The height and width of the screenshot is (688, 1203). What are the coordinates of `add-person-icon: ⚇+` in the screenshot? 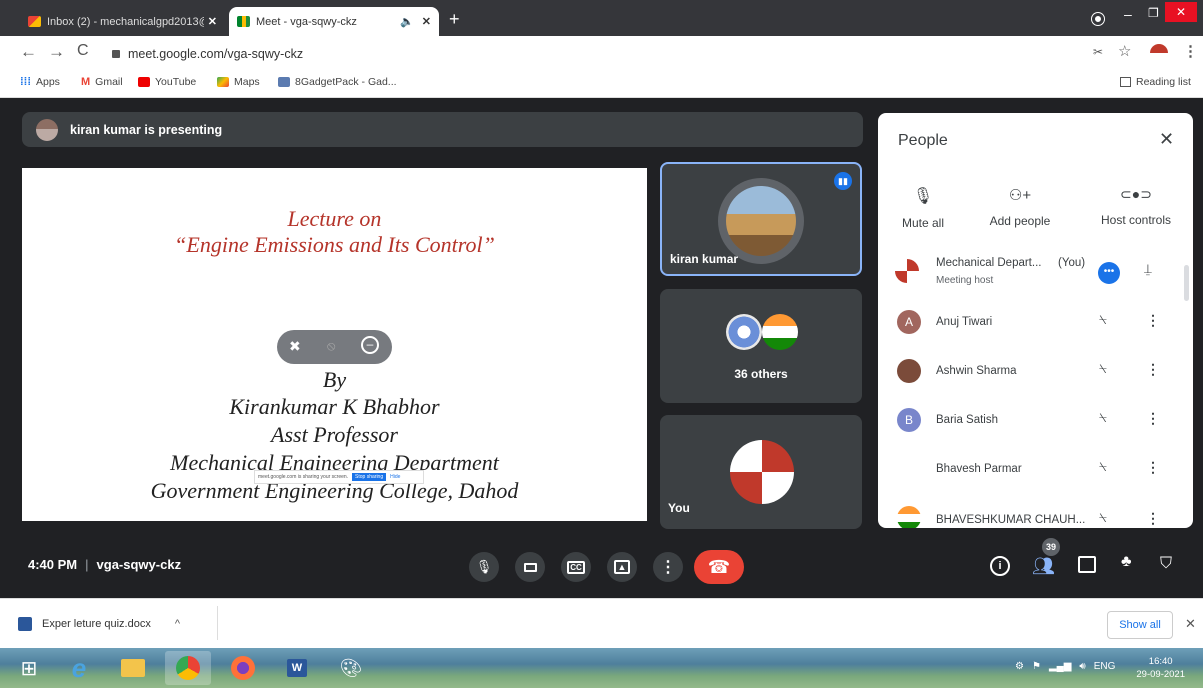 It's located at (1020, 195).